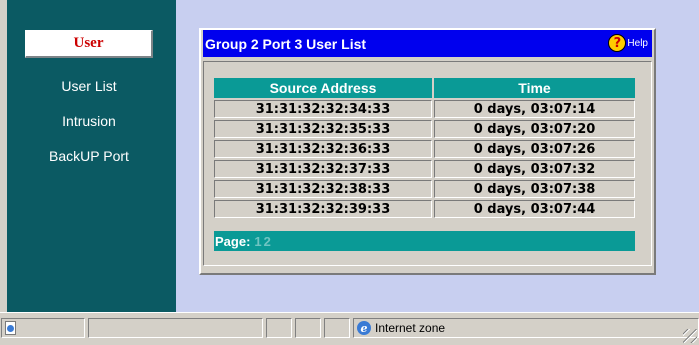  What do you see at coordinates (279, 328) in the screenshot?
I see `status-pane-progress` at bounding box center [279, 328].